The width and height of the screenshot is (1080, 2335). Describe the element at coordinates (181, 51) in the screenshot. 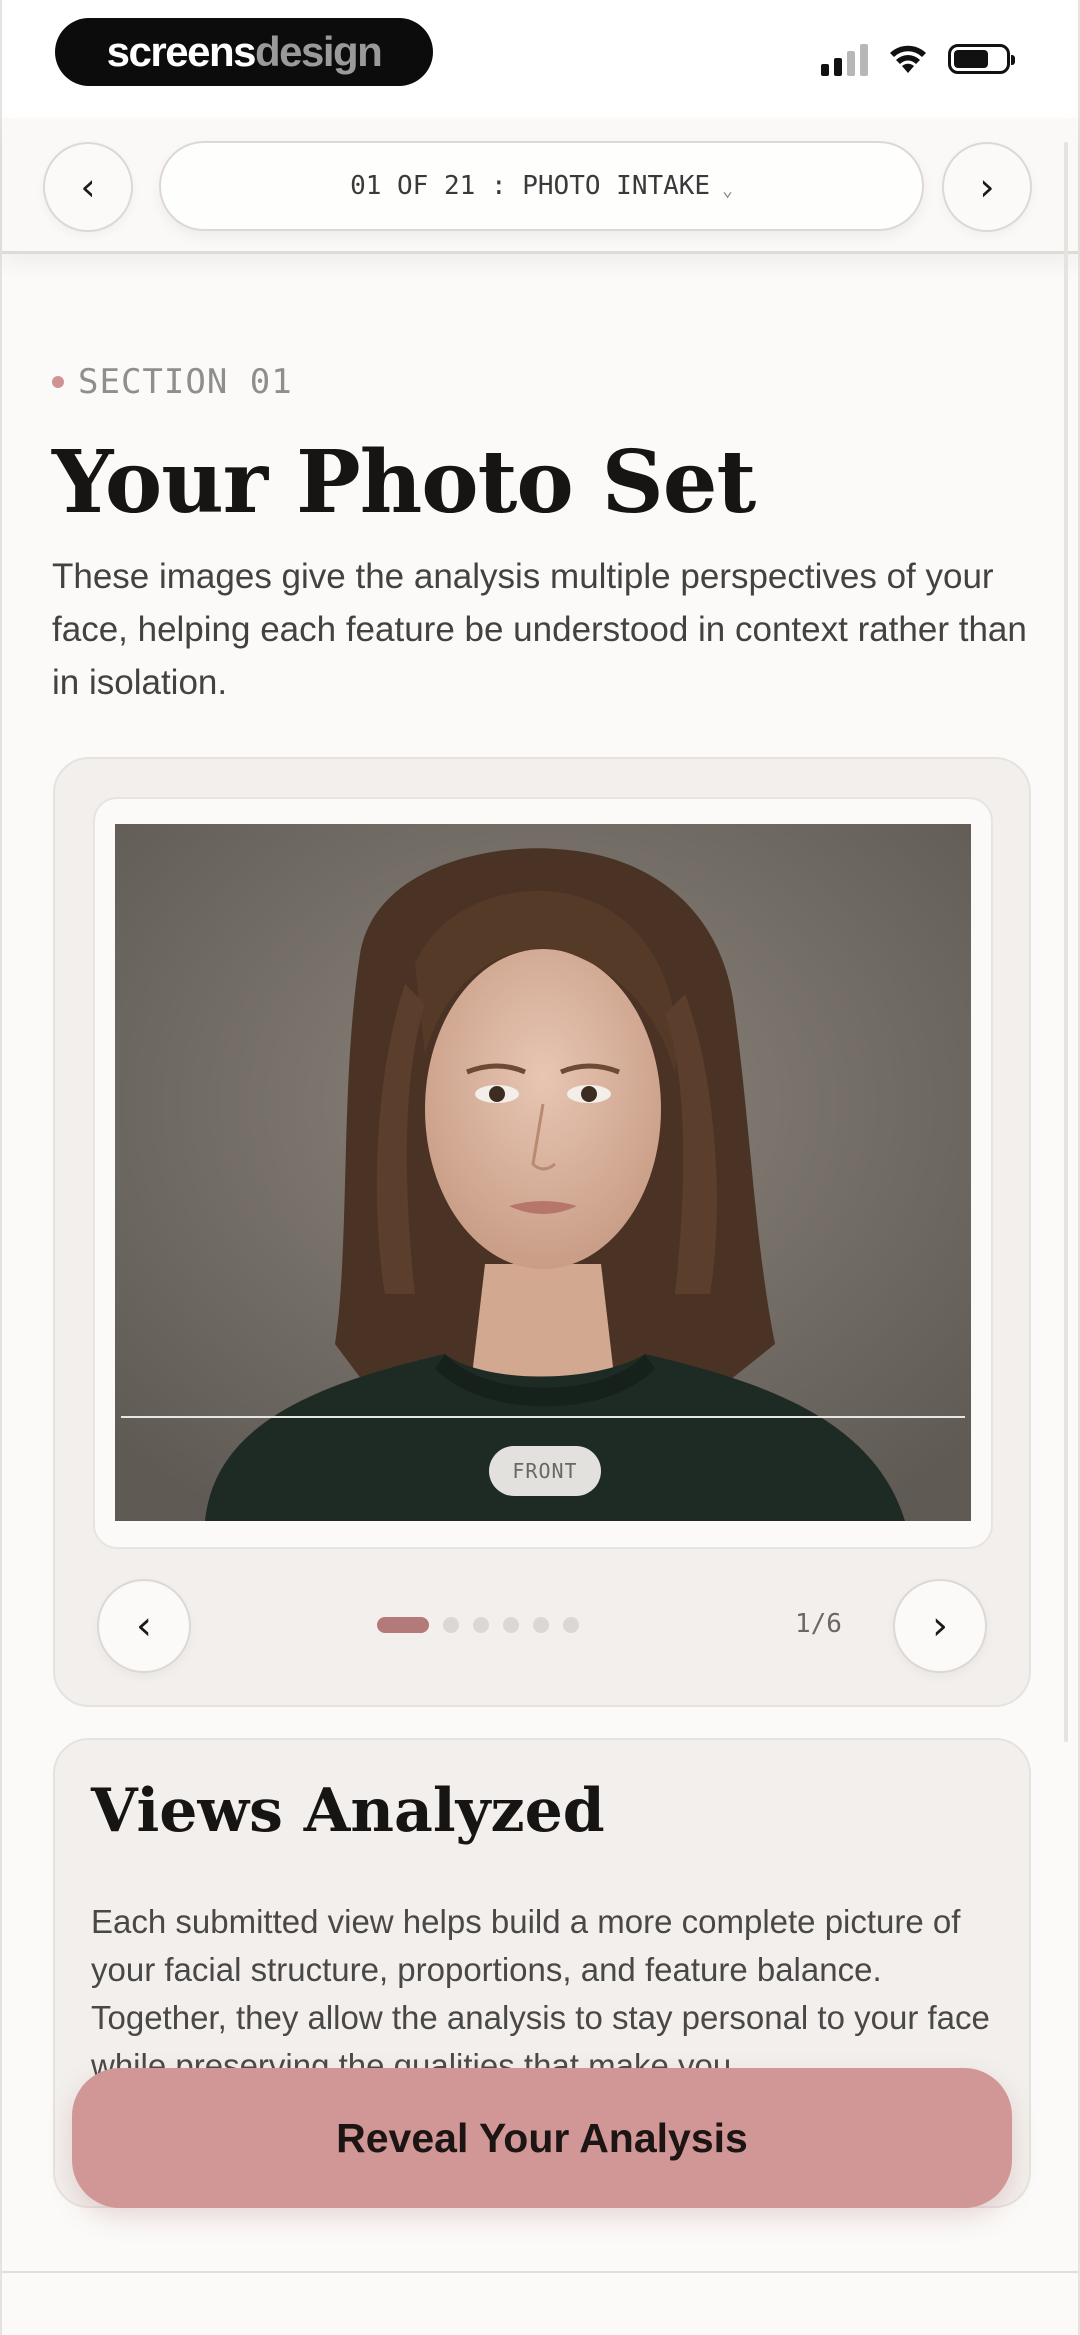

I see `brand-logo-part1: screens` at that location.